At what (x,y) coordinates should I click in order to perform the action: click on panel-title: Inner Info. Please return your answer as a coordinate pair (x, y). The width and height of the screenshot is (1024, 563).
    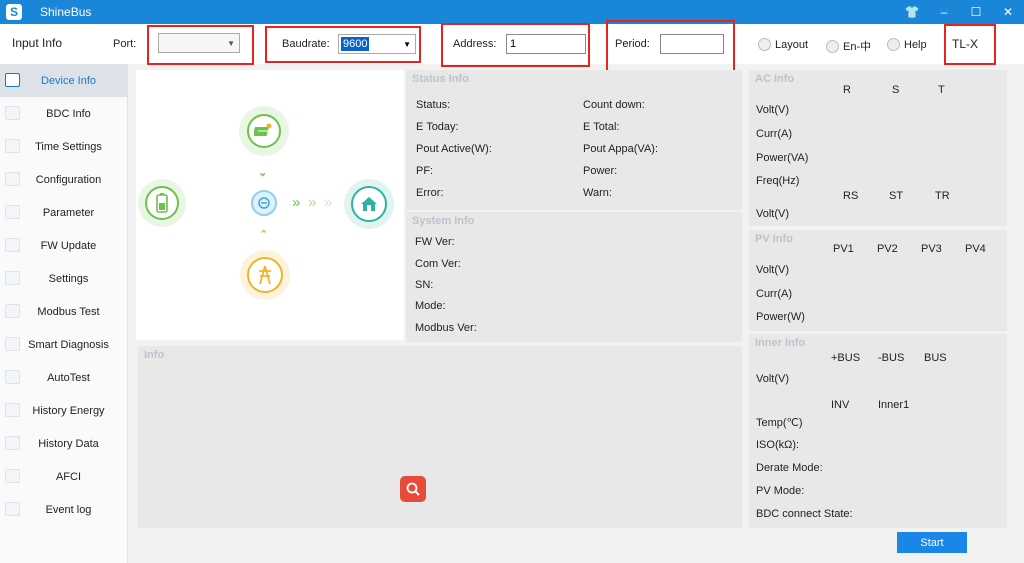
    Looking at the image, I should click on (780, 343).